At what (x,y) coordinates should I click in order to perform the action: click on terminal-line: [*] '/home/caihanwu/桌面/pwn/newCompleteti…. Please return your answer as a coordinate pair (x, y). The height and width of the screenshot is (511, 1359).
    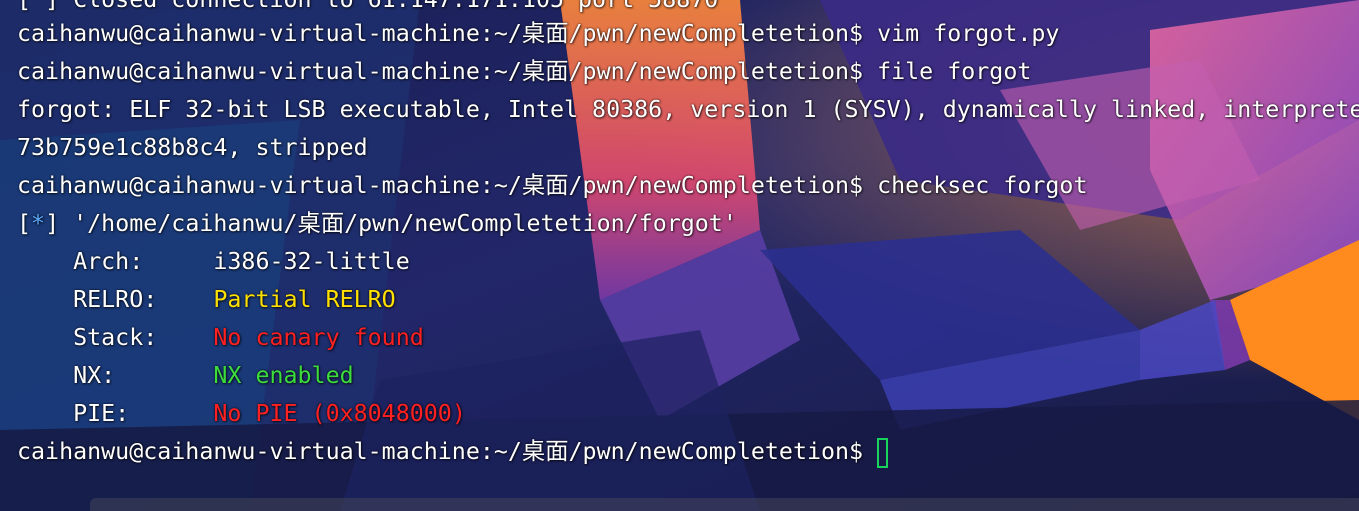
    Looking at the image, I should click on (377, 224).